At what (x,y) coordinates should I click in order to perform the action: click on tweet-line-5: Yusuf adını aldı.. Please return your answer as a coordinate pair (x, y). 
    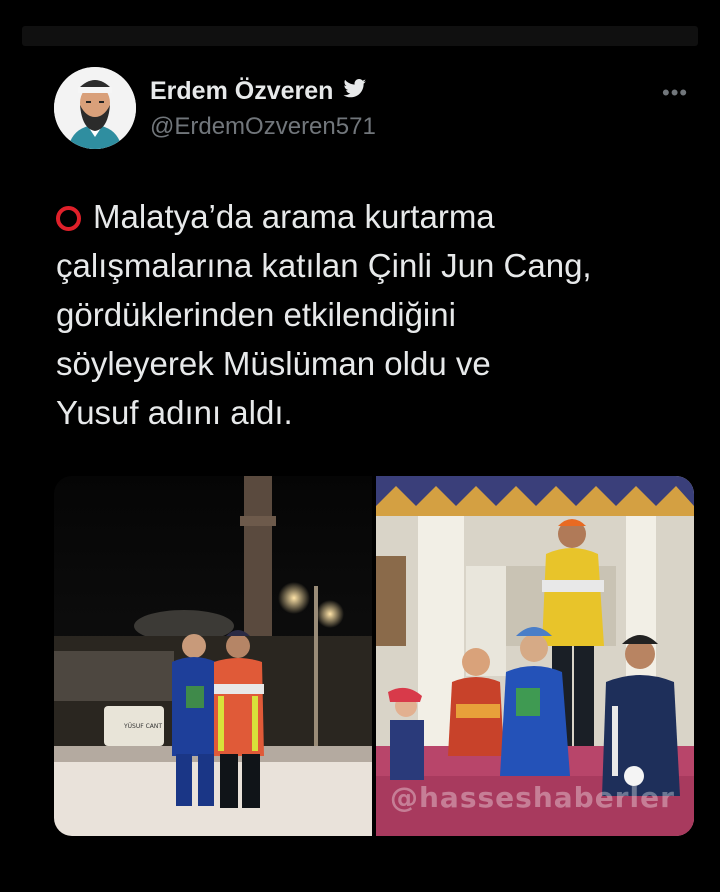
    Looking at the image, I should click on (174, 412).